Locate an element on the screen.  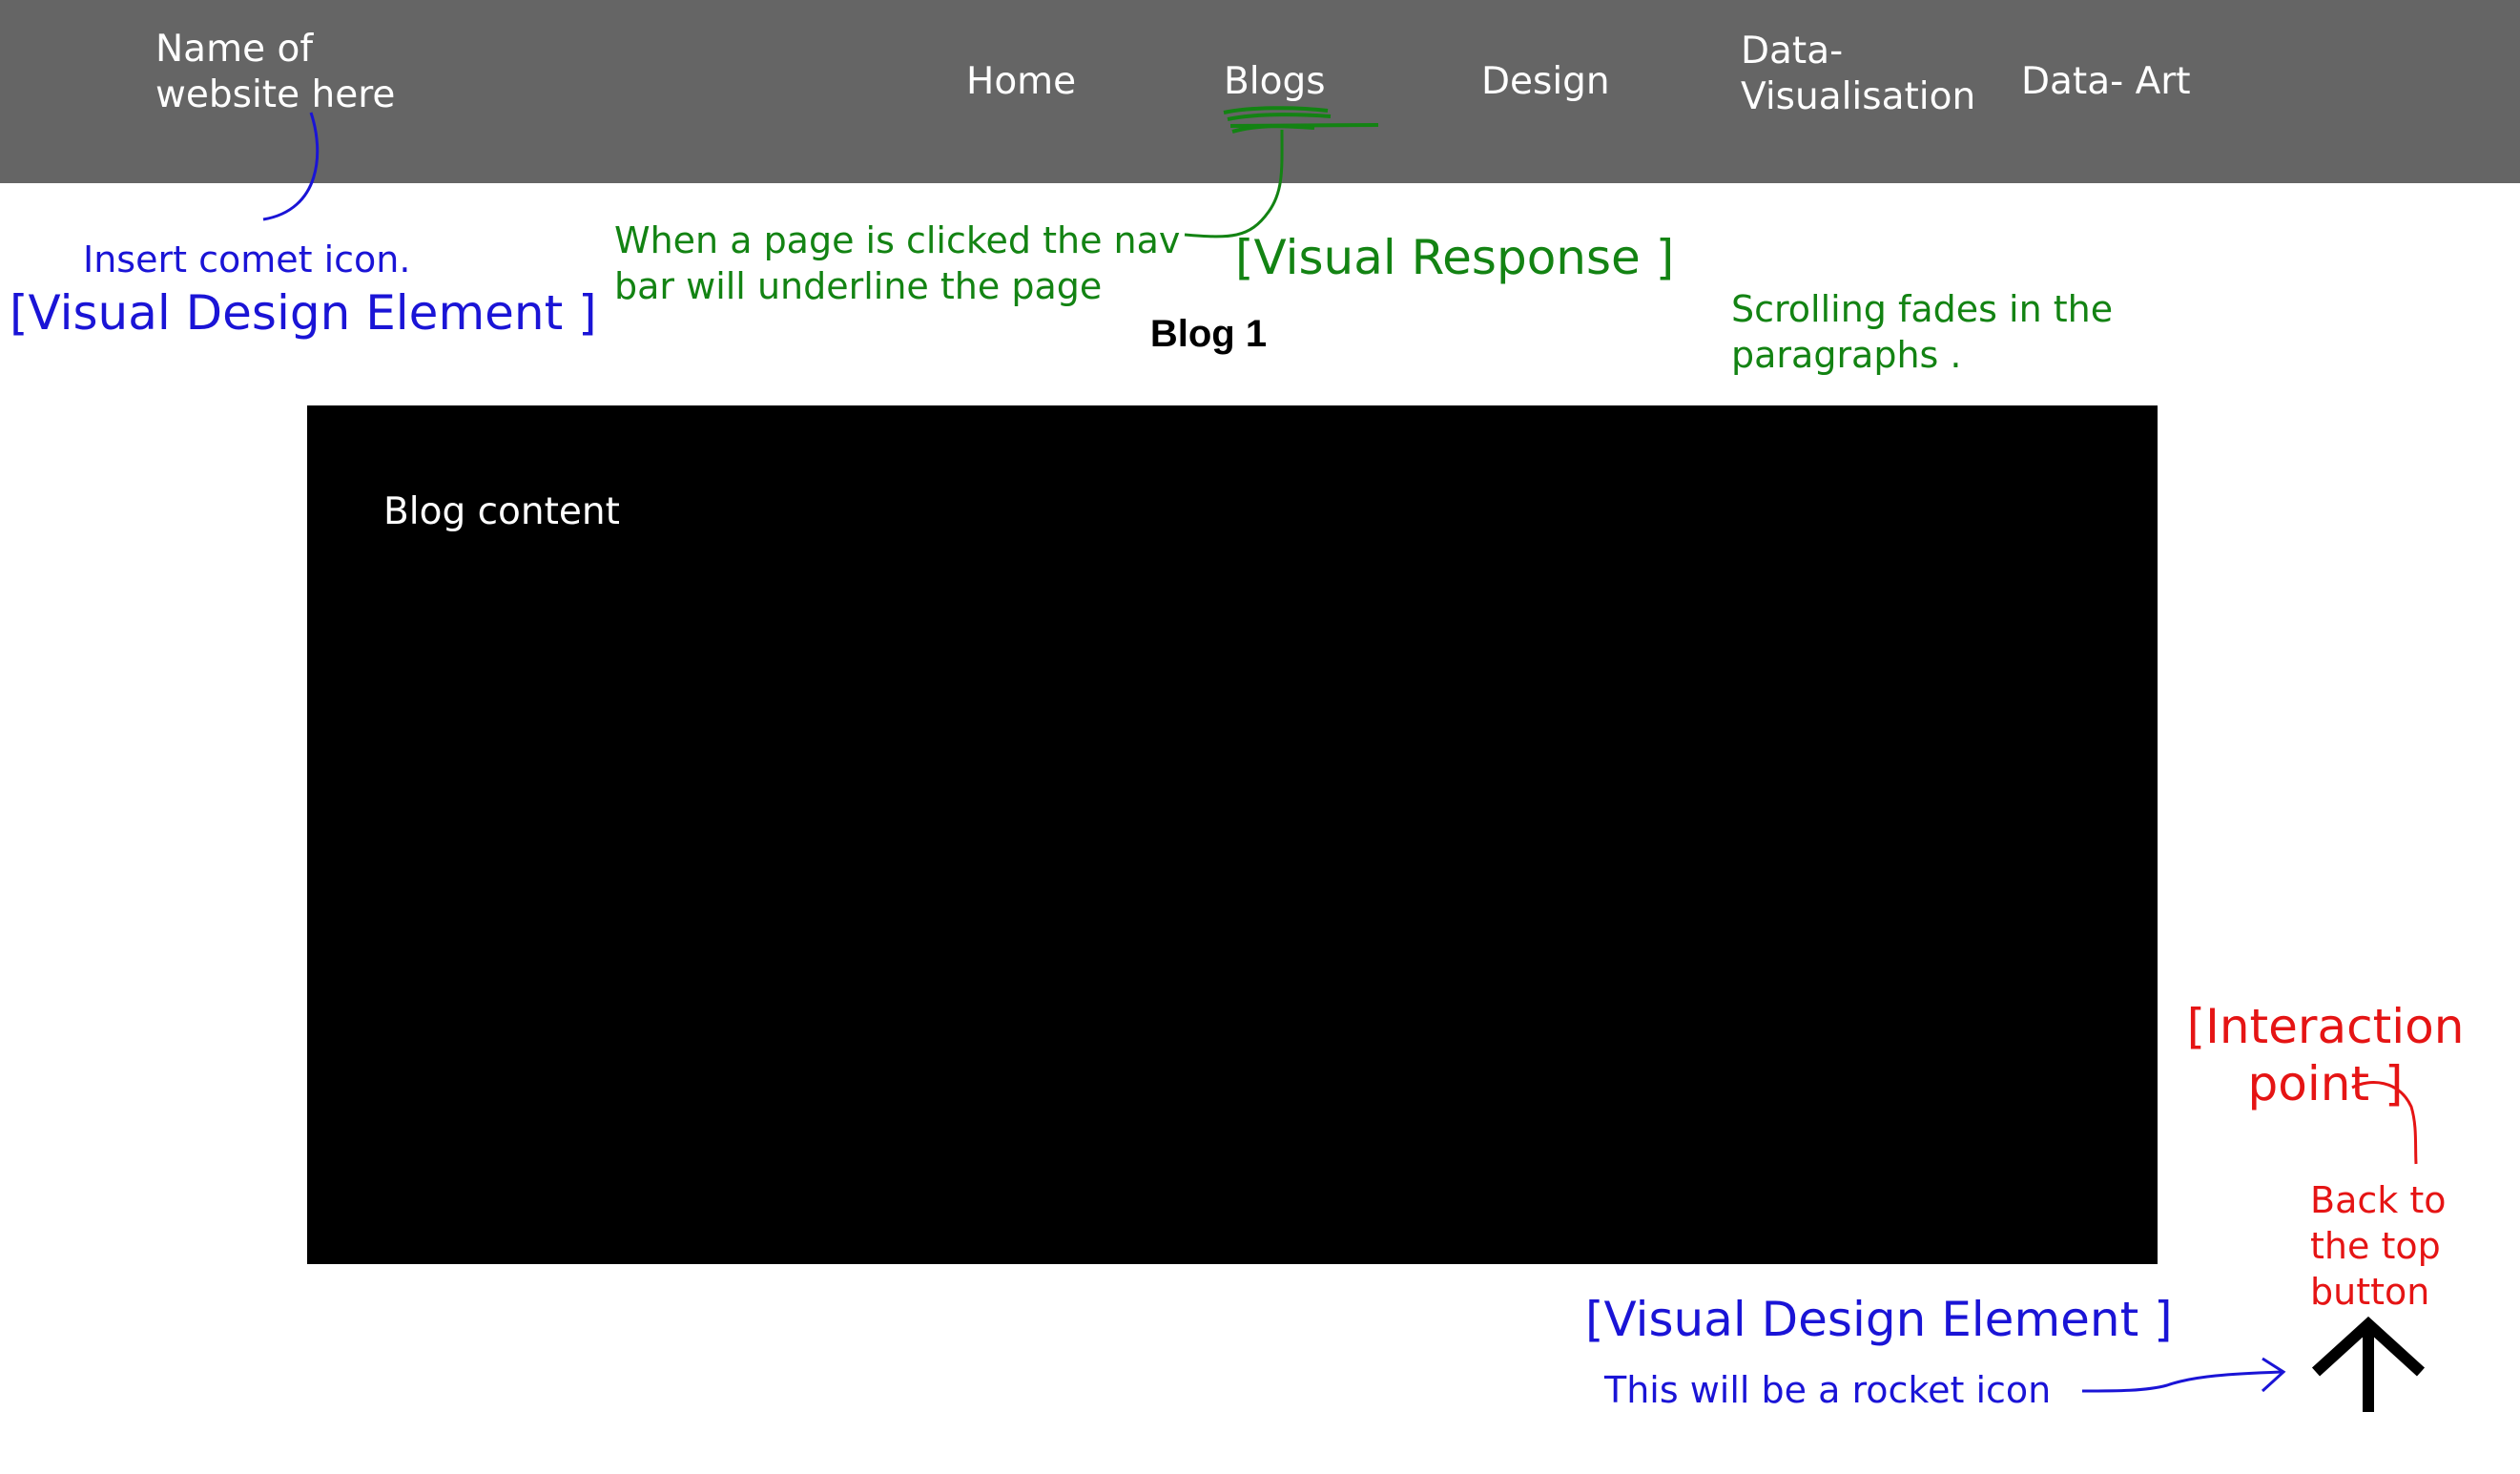
nav-item-home: Home is located at coordinates (1021, 82).